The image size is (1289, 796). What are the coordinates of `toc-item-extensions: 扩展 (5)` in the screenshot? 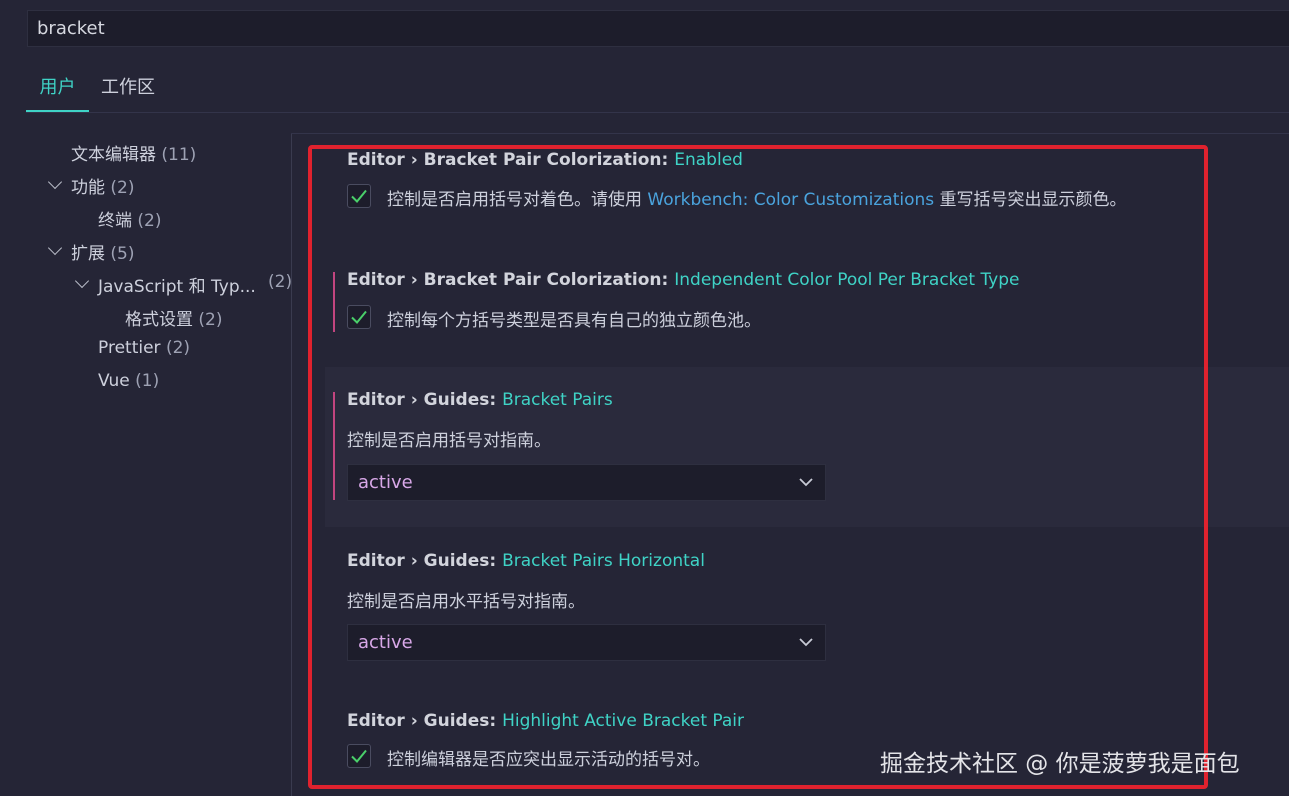 It's located at (103, 251).